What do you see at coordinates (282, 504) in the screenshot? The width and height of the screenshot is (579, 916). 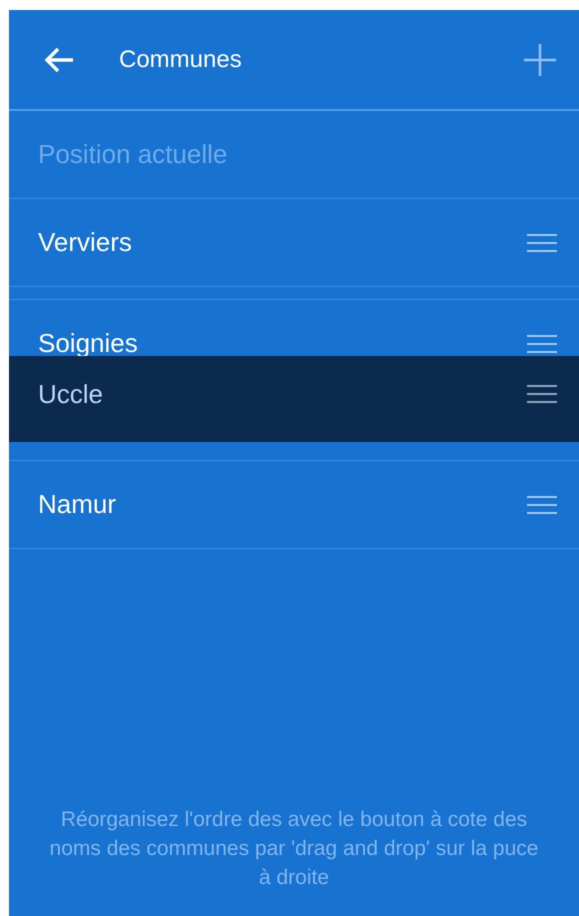 I see `commune-name: Namur` at bounding box center [282, 504].